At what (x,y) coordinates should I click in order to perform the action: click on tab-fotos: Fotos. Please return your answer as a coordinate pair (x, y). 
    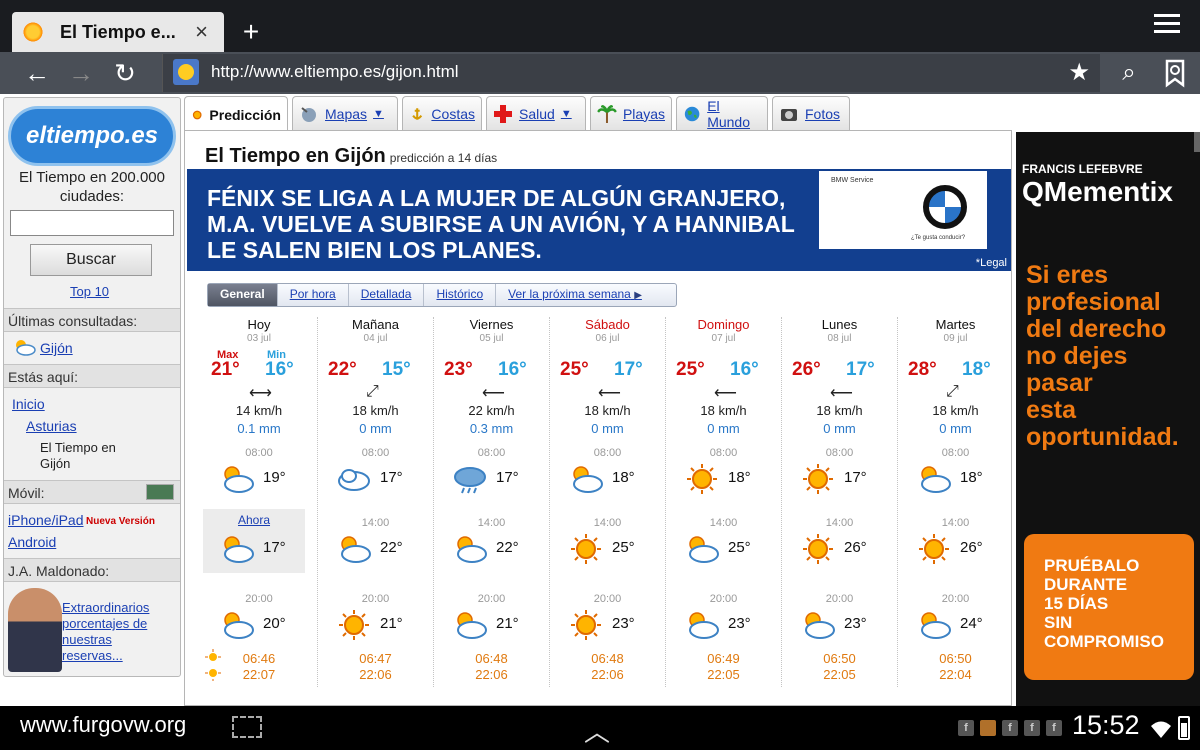
    Looking at the image, I should click on (811, 113).